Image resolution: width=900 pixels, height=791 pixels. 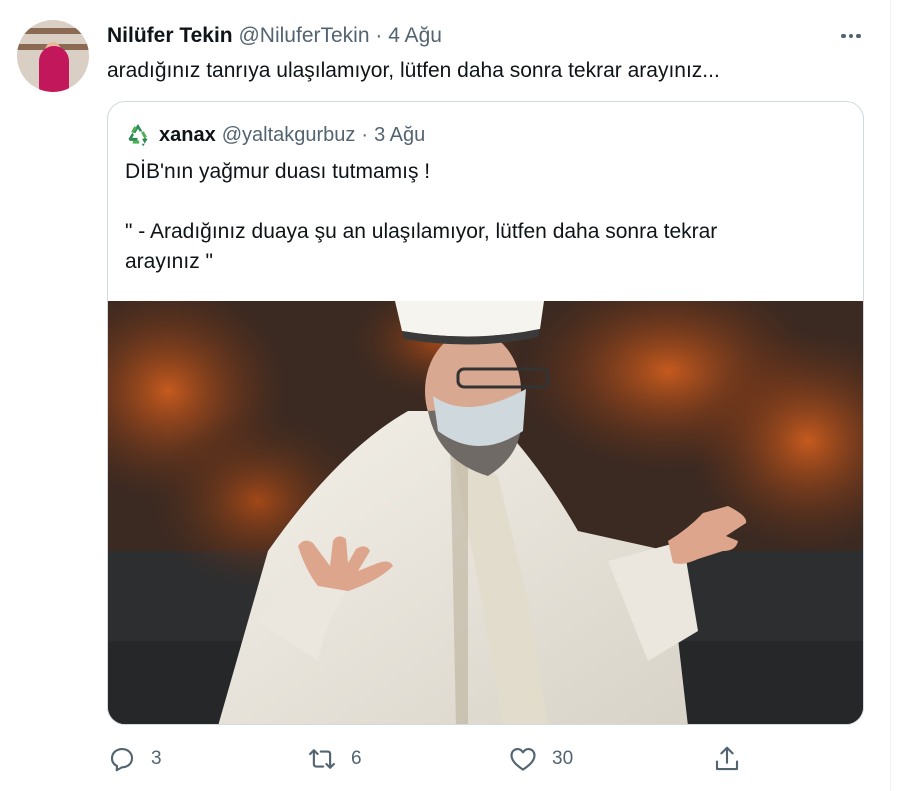 I want to click on reply-button: 3, so click(x=134, y=759).